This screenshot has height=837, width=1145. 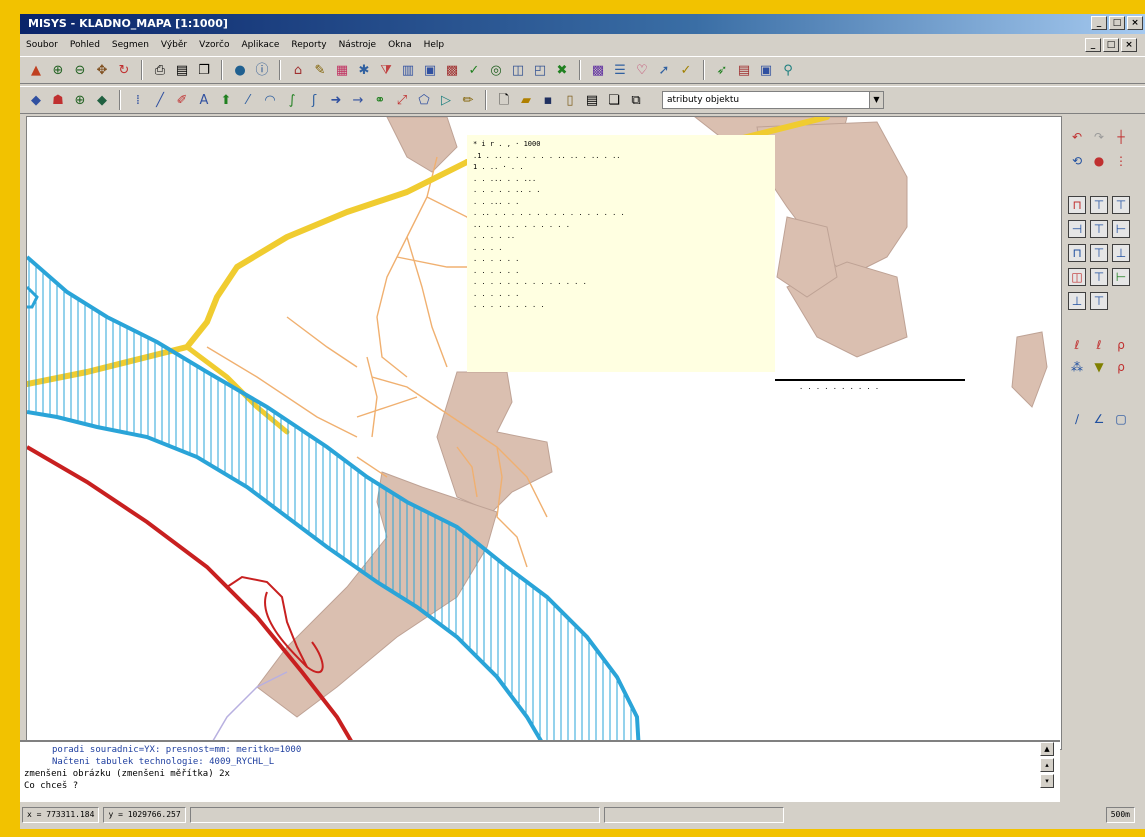 What do you see at coordinates (722, 70) in the screenshot?
I see `brush-icon: ➶` at bounding box center [722, 70].